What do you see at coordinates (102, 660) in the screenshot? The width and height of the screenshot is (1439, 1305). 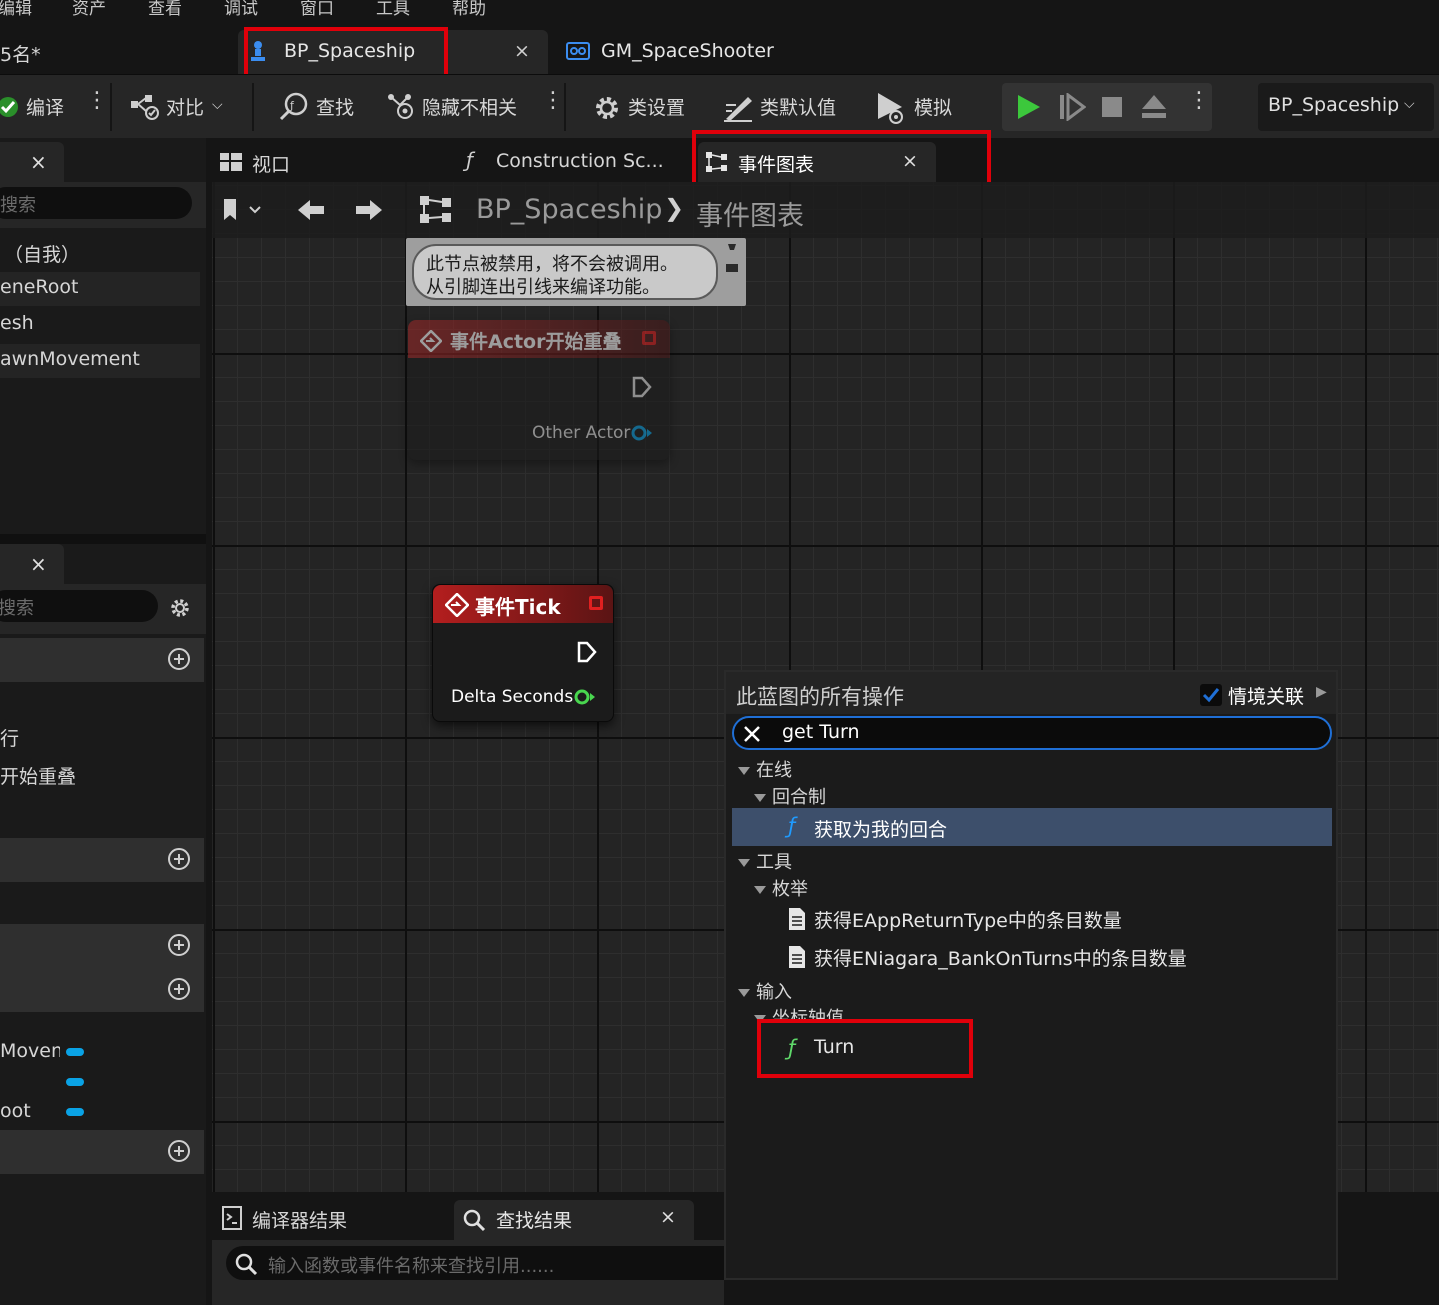 I see `section-graphs-header` at bounding box center [102, 660].